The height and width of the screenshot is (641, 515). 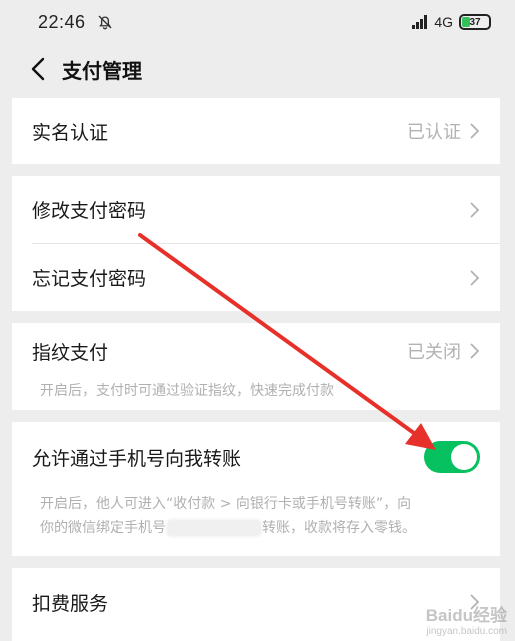 What do you see at coordinates (339, 528) in the screenshot?
I see `phone-transfer-desc-post: 转账，收款将存入零钱。` at bounding box center [339, 528].